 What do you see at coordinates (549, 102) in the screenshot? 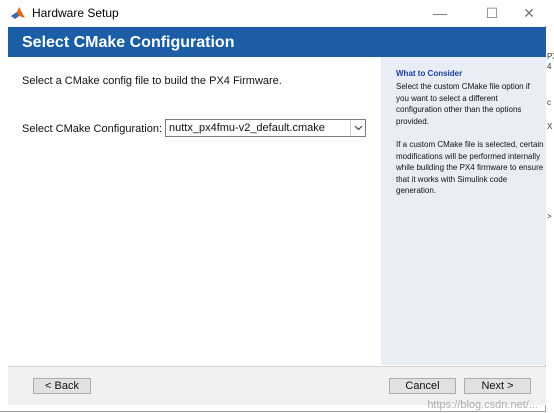
I see `edge-text-3: c` at bounding box center [549, 102].